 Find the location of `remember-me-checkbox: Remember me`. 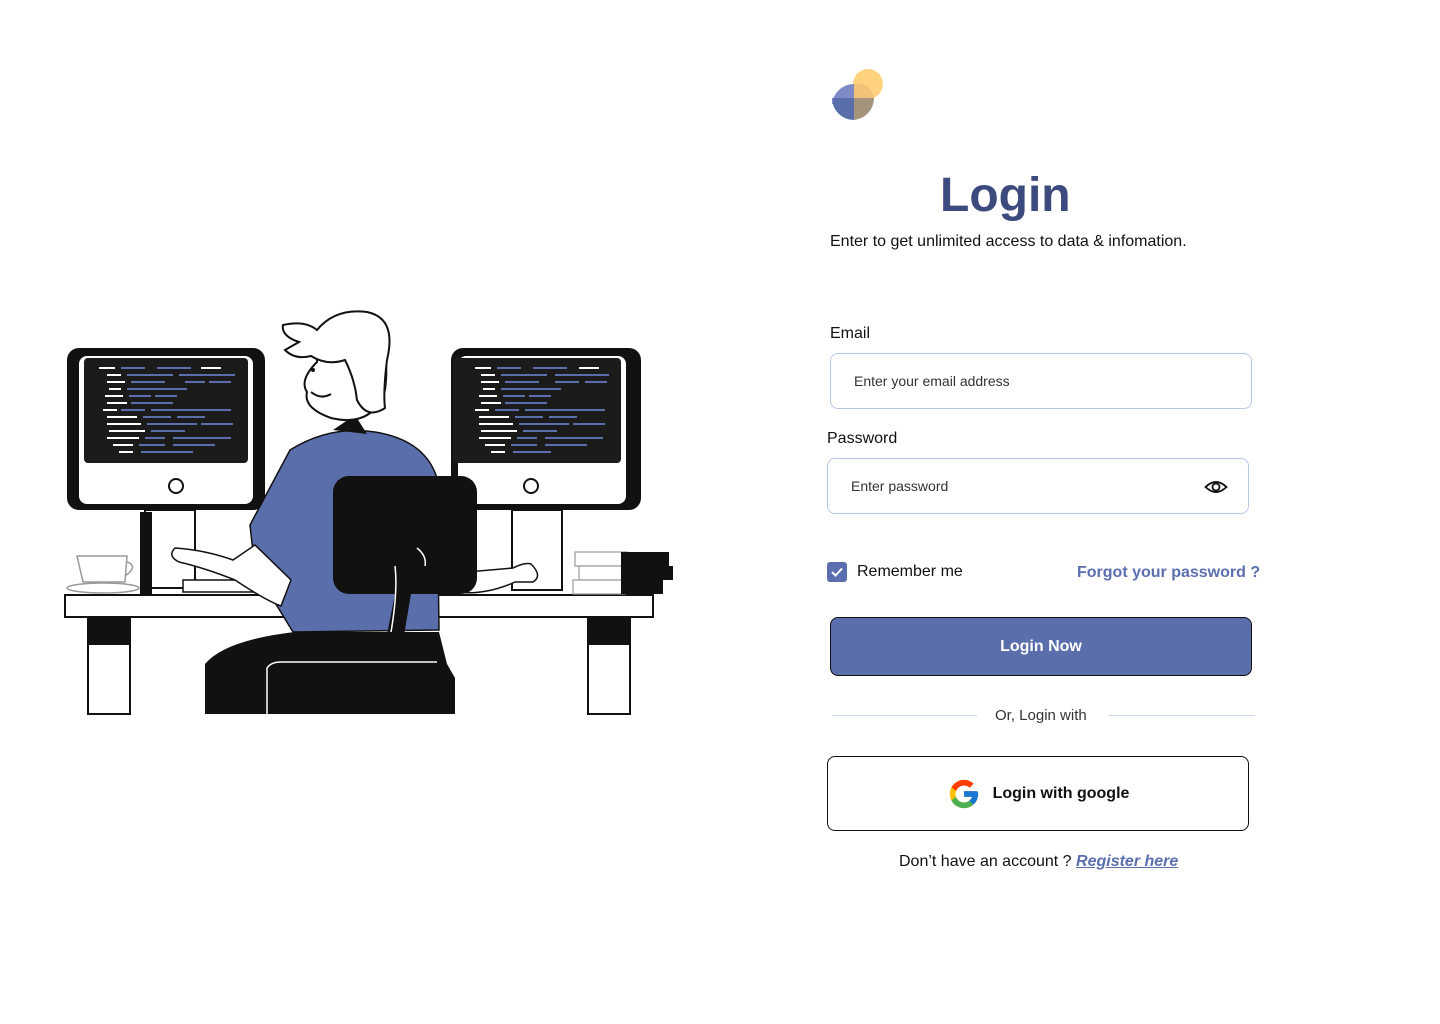

remember-me-checkbox: Remember me is located at coordinates (895, 572).